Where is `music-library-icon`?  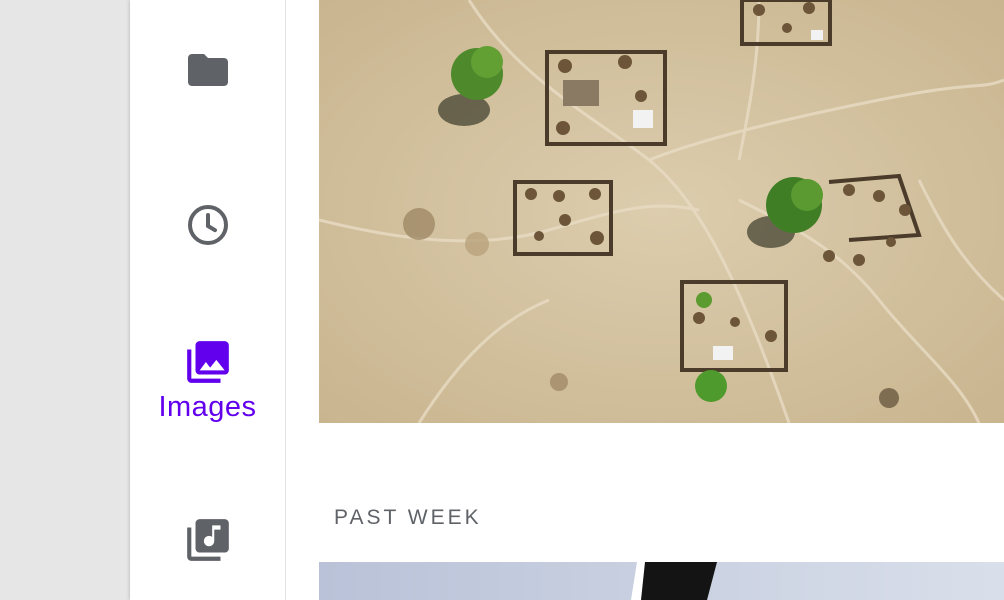 music-library-icon is located at coordinates (208, 540).